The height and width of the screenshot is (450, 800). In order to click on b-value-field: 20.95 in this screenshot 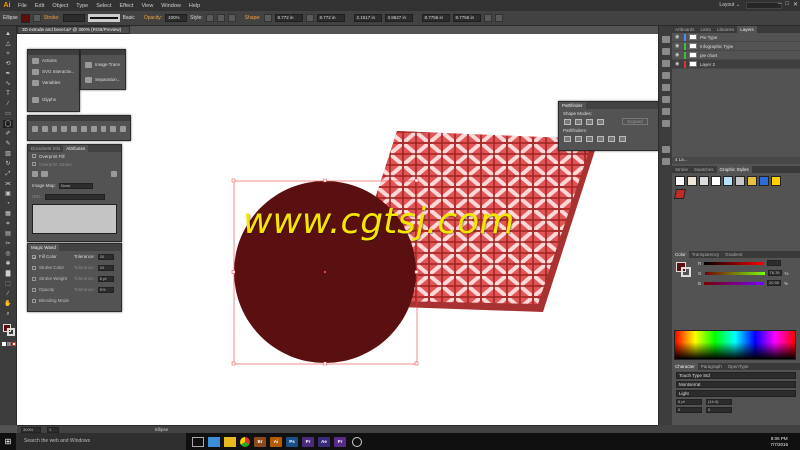, I will do `click(774, 283)`.